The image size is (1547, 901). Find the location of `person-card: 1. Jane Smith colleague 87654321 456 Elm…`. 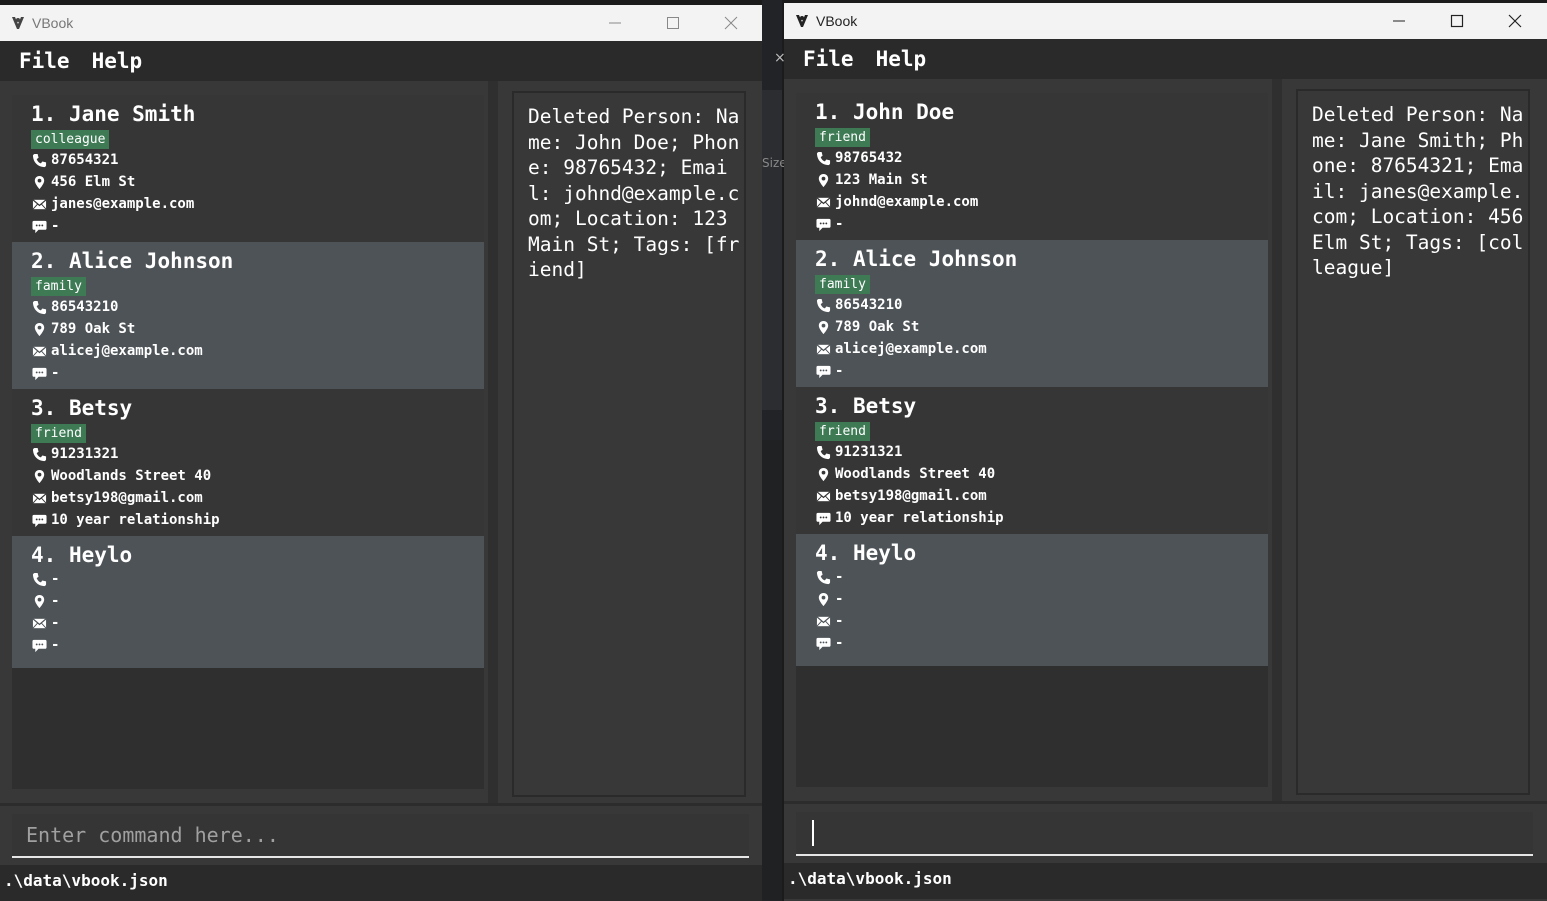

person-card: 1. Jane Smith colleague 87654321 456 Elm… is located at coordinates (248, 168).